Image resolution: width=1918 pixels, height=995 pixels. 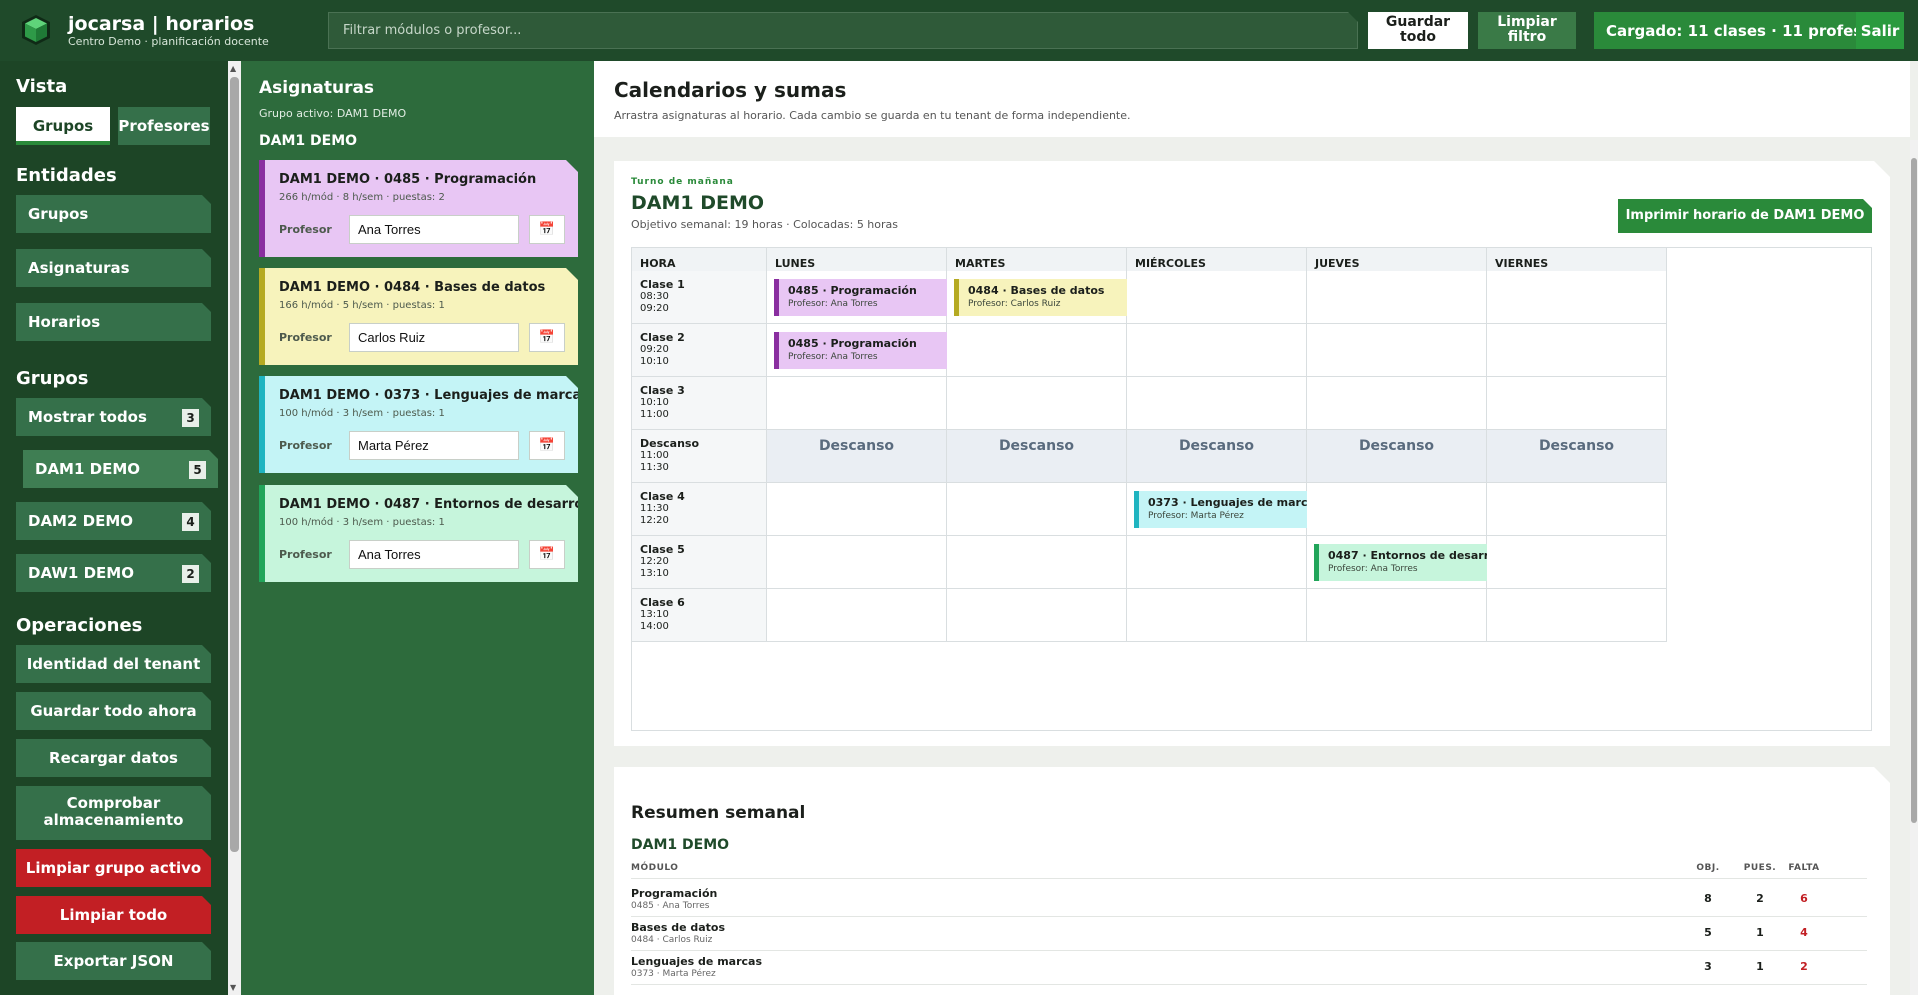 I want to click on operations-section-title: Operaciones, so click(x=79, y=625).